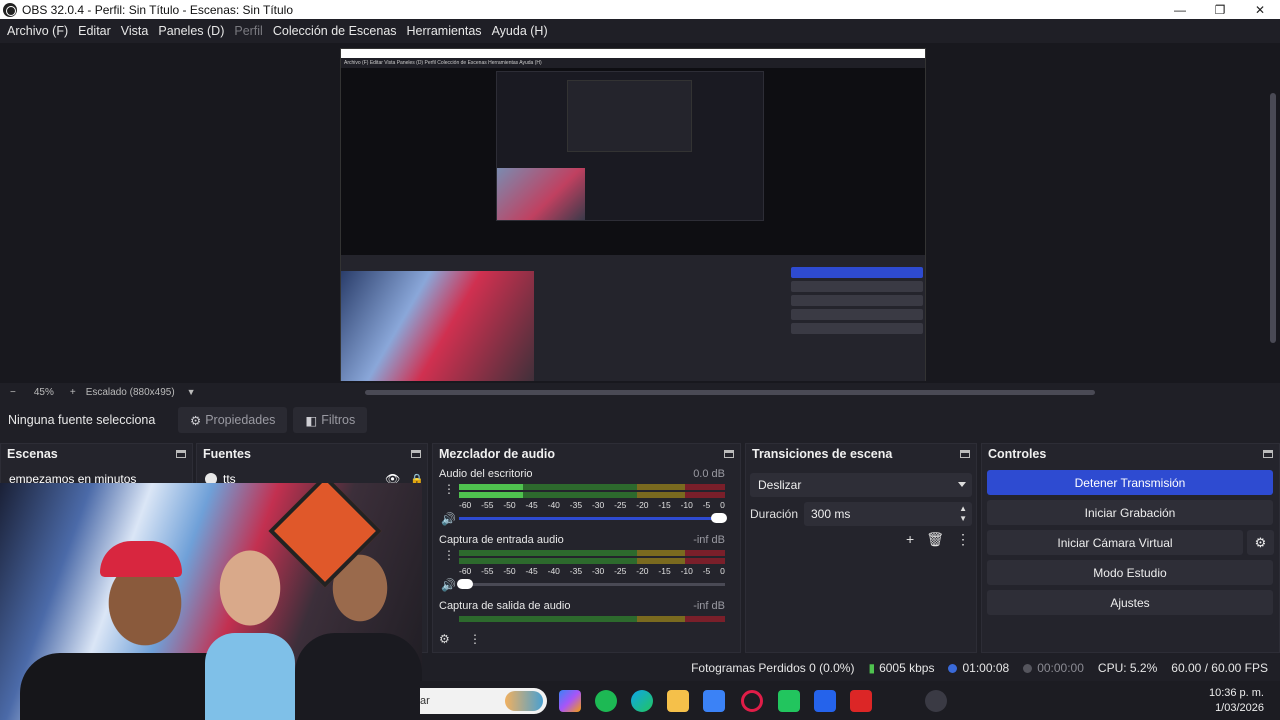 The height and width of the screenshot is (720, 1280). I want to click on preview-vertical-scrollbar, so click(1273, 213).